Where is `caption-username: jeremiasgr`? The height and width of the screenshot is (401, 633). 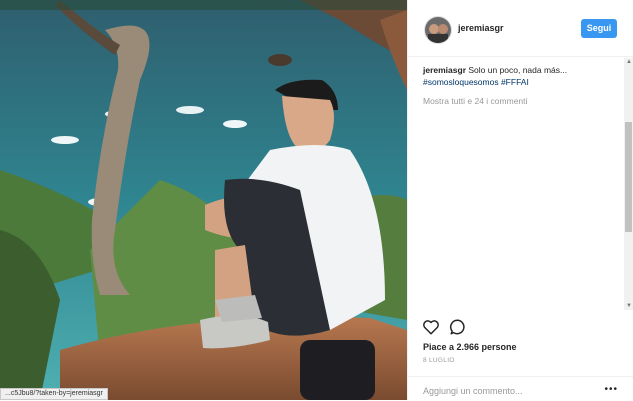
caption-username: jeremiasgr is located at coordinates (444, 70).